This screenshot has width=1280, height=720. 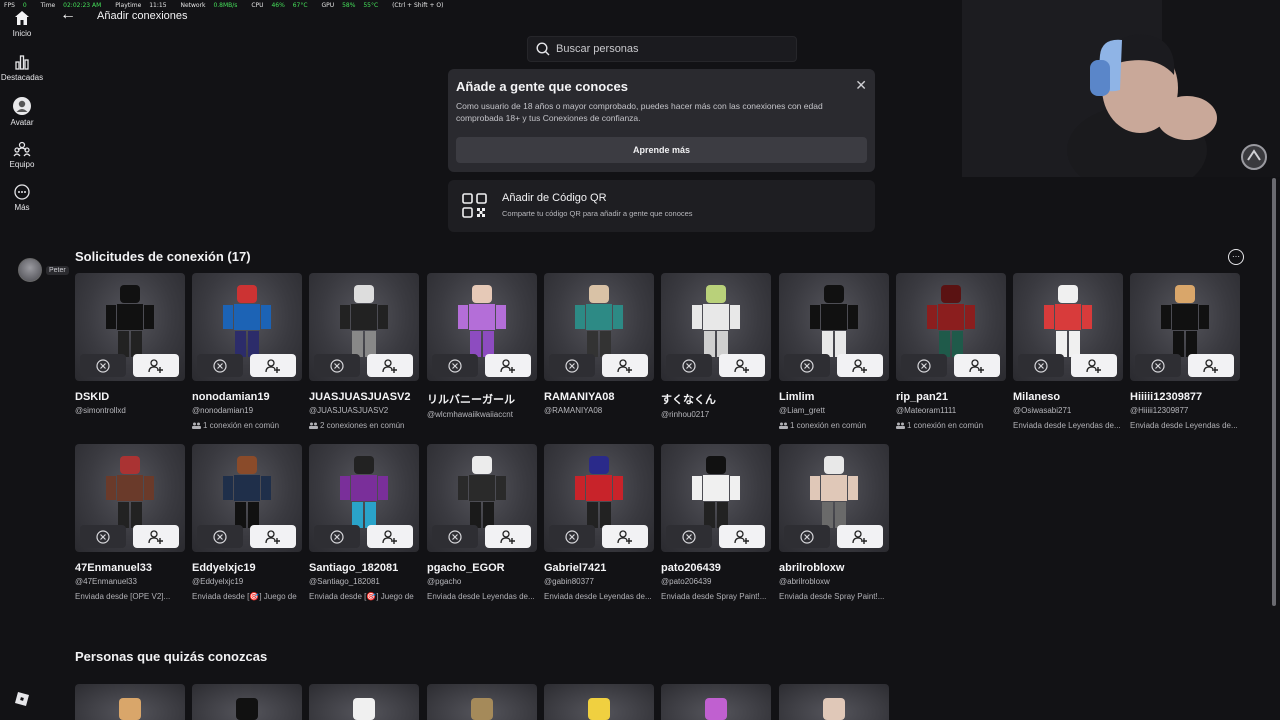 I want to click on scrollbar, so click(x=1274, y=392).